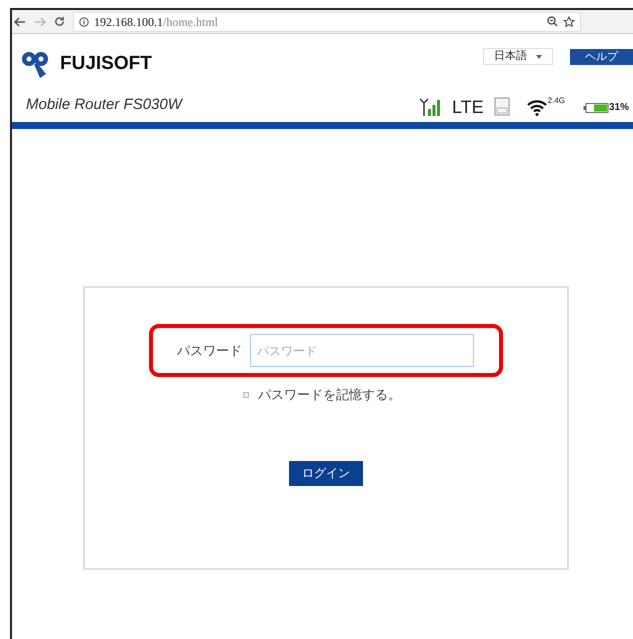 Image resolution: width=633 pixels, height=639 pixels. I want to click on dropdown-arrow-icon, so click(539, 56).